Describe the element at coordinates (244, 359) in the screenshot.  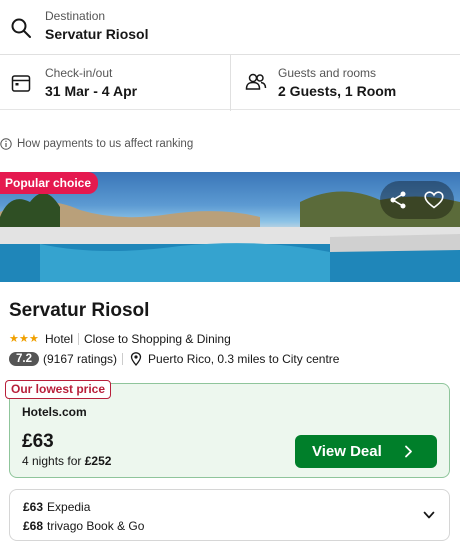
I see `hotel-location: Puerto Rico, 0.3 miles to City centre` at that location.